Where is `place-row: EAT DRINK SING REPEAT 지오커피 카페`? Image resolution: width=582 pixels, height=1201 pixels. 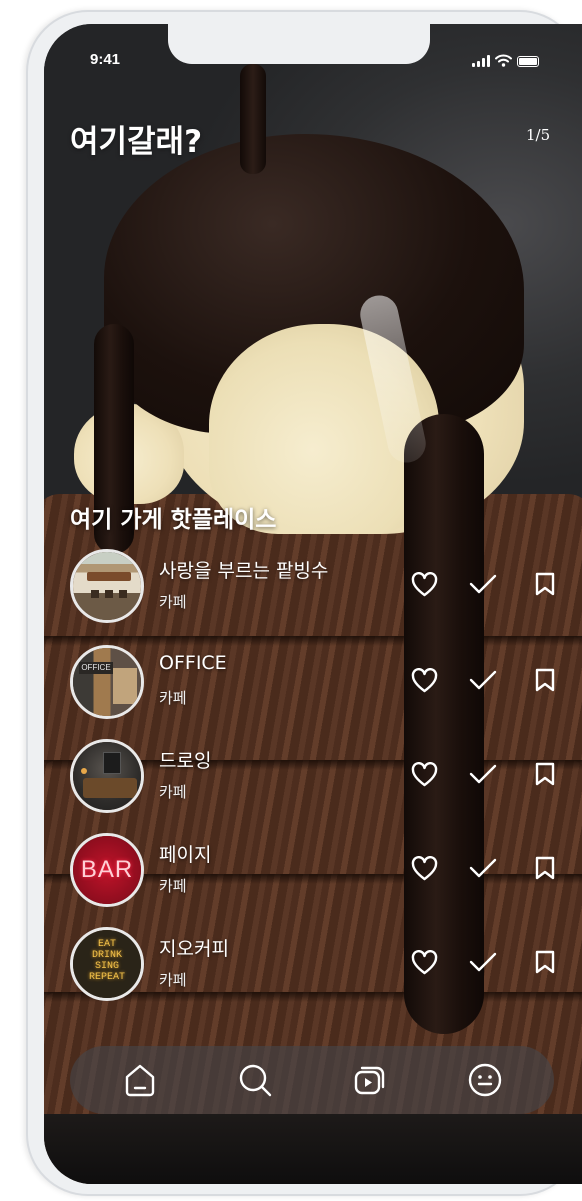
place-row: EAT DRINK SING REPEAT 지오커피 카페 is located at coordinates (320, 965).